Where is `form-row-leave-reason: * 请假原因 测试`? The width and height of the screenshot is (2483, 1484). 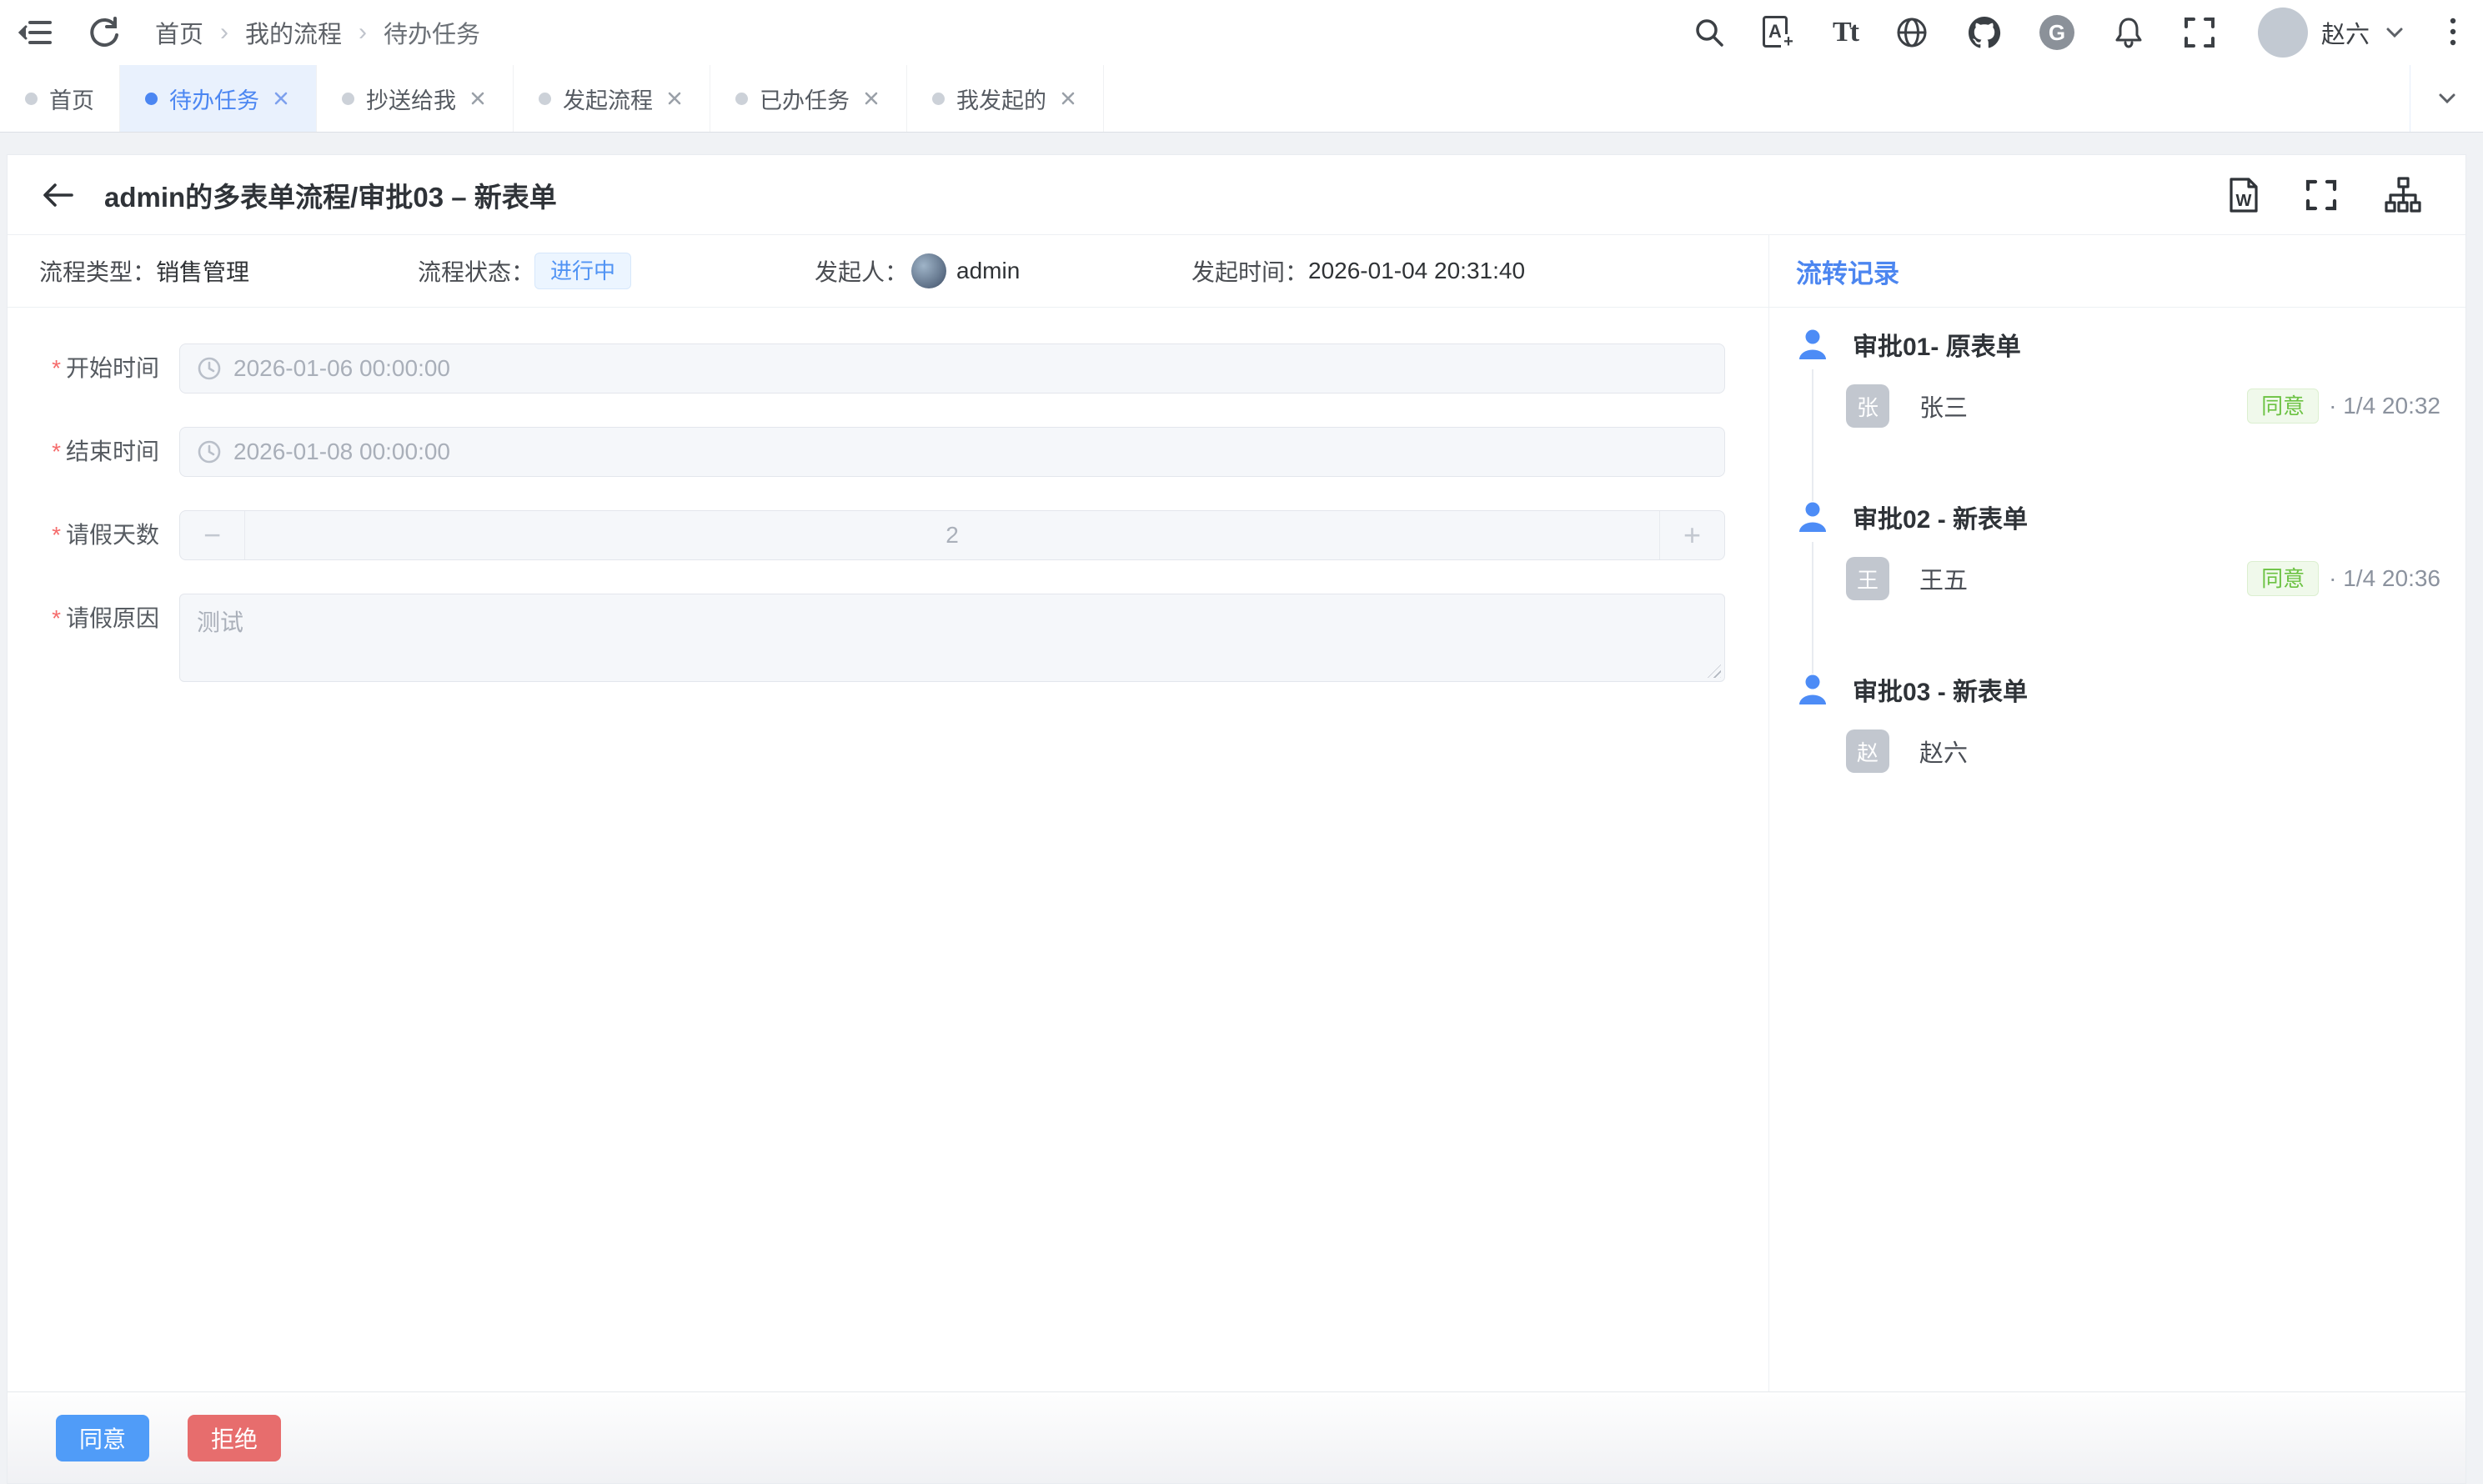 form-row-leave-reason: * 请假原因 测试 is located at coordinates (888, 638).